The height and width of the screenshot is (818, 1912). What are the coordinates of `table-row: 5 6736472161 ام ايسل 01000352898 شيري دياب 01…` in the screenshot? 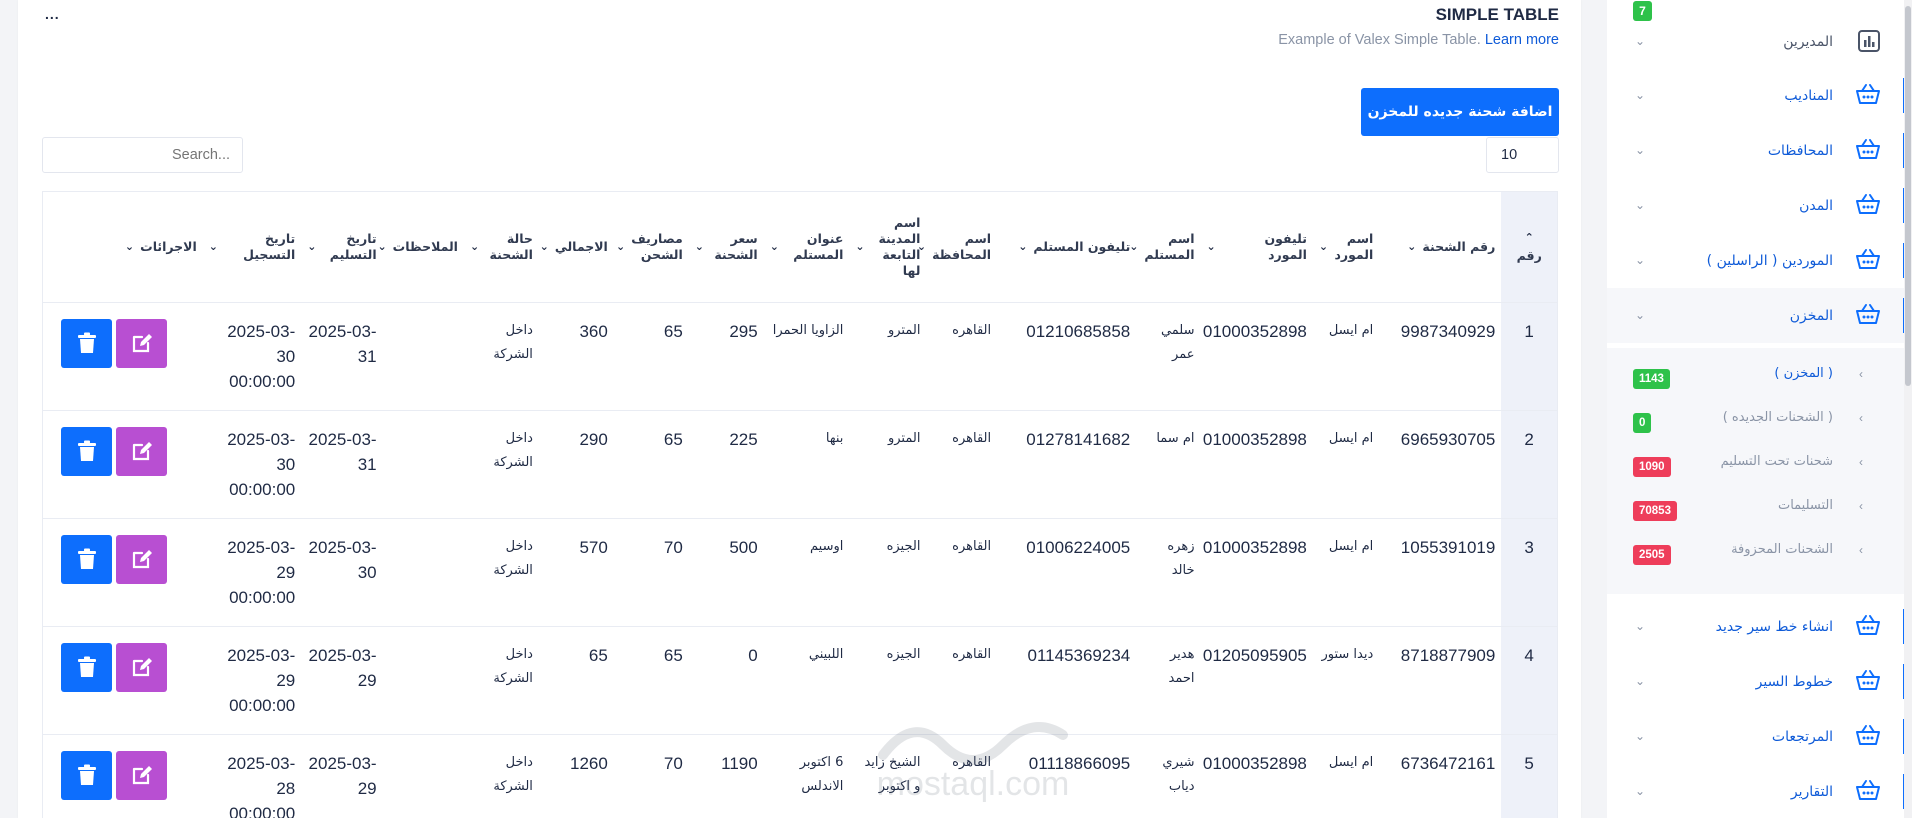 It's located at (800, 775).